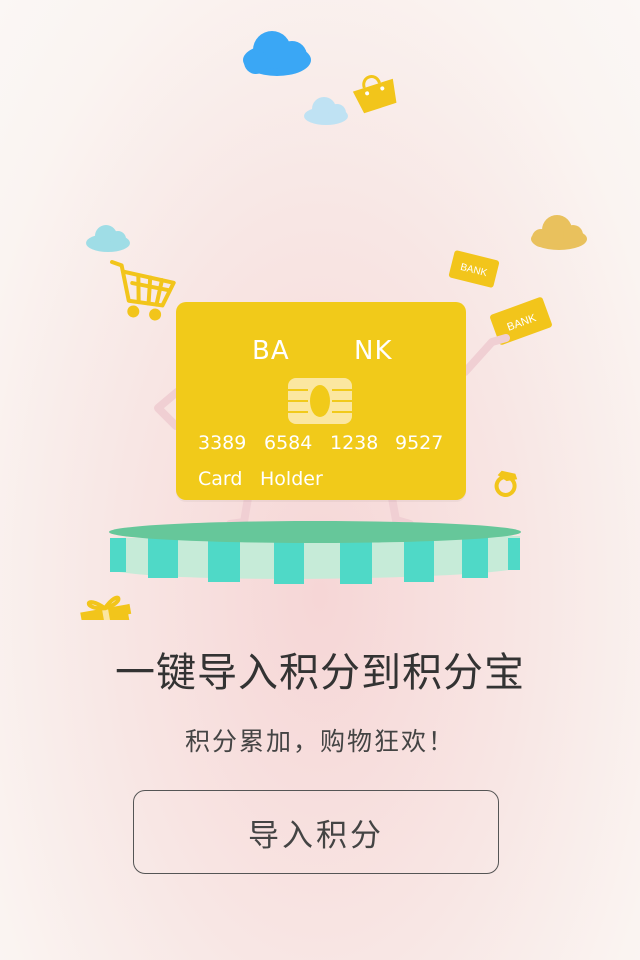 The height and width of the screenshot is (960, 640). What do you see at coordinates (222, 443) in the screenshot?
I see `card-number-group-1: 3389` at bounding box center [222, 443].